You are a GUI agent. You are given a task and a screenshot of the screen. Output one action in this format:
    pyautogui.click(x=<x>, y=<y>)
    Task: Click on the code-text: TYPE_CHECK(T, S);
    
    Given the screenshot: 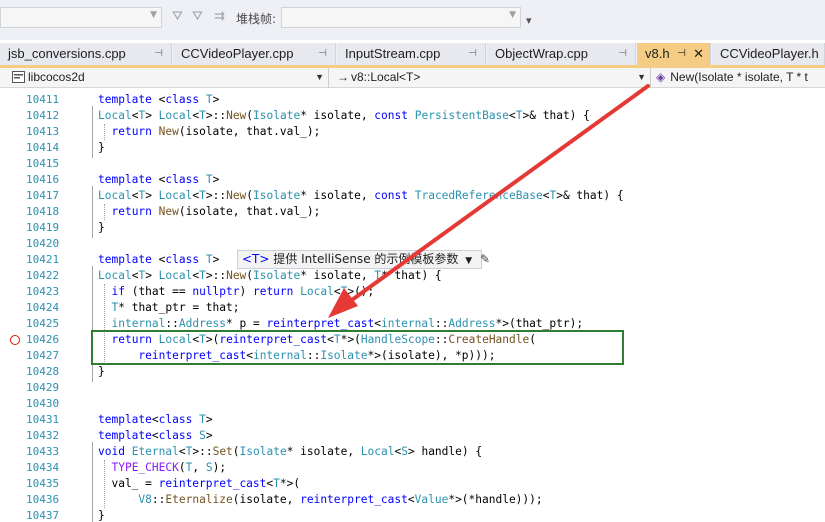 What is the action you would take?
    pyautogui.click(x=169, y=467)
    